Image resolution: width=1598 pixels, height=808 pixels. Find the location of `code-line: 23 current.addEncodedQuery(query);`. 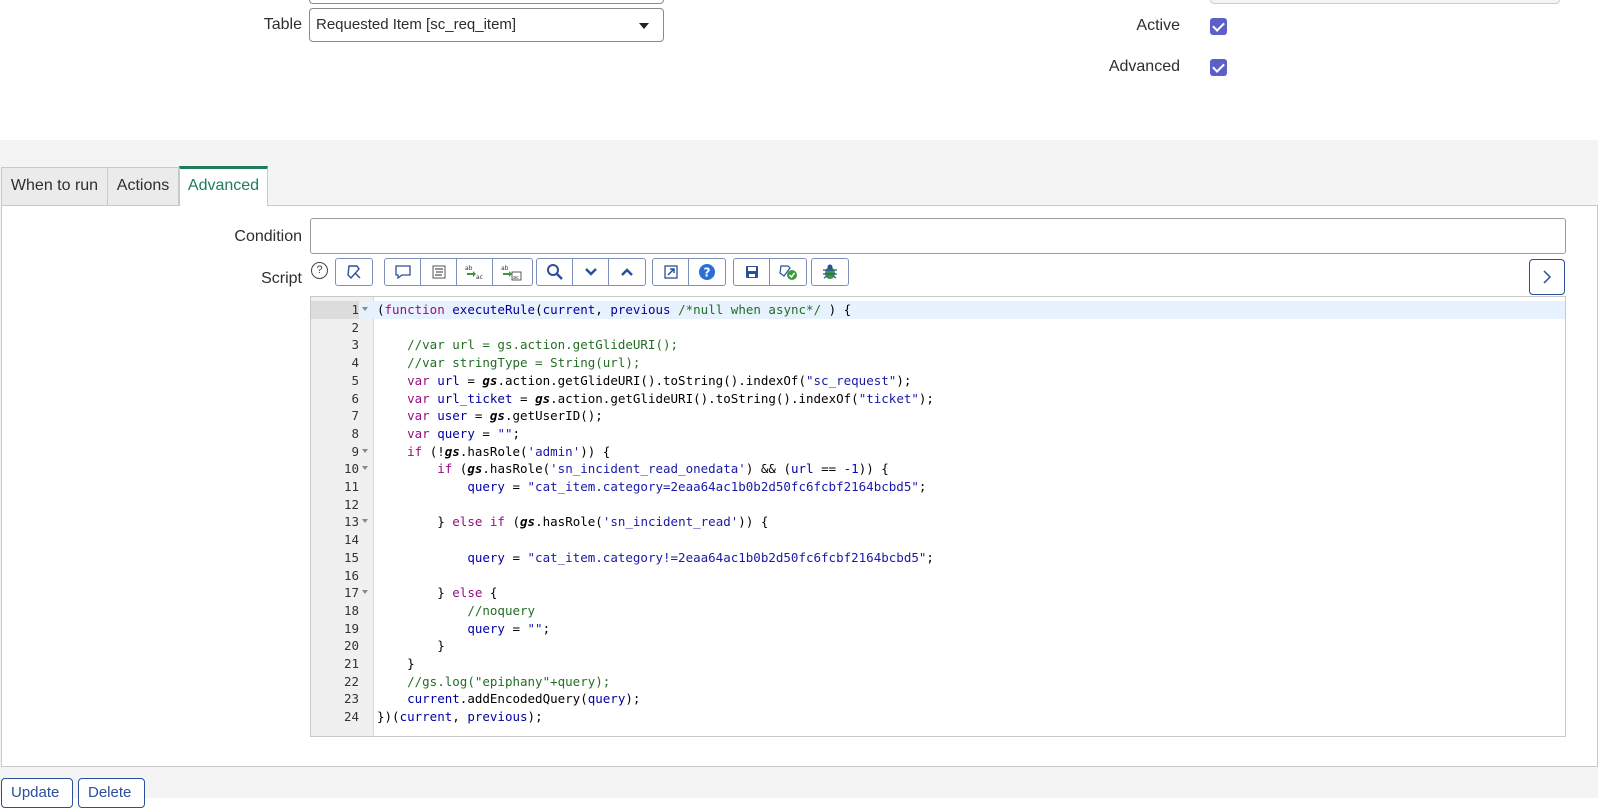

code-line: 23 current.addEncodedQuery(query); is located at coordinates (938, 699).